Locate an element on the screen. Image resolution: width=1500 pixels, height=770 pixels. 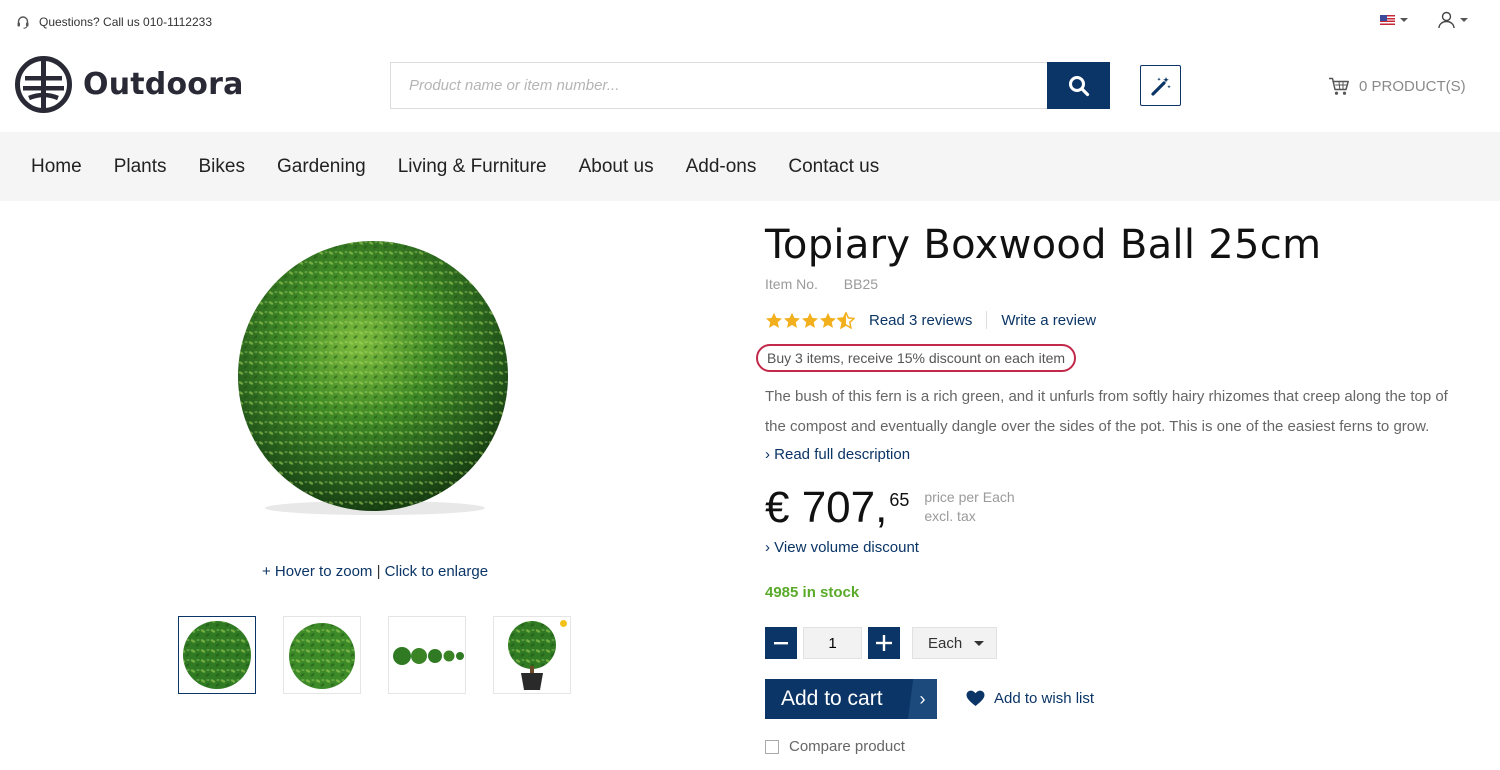
decrease-quantity-button is located at coordinates (781, 643).